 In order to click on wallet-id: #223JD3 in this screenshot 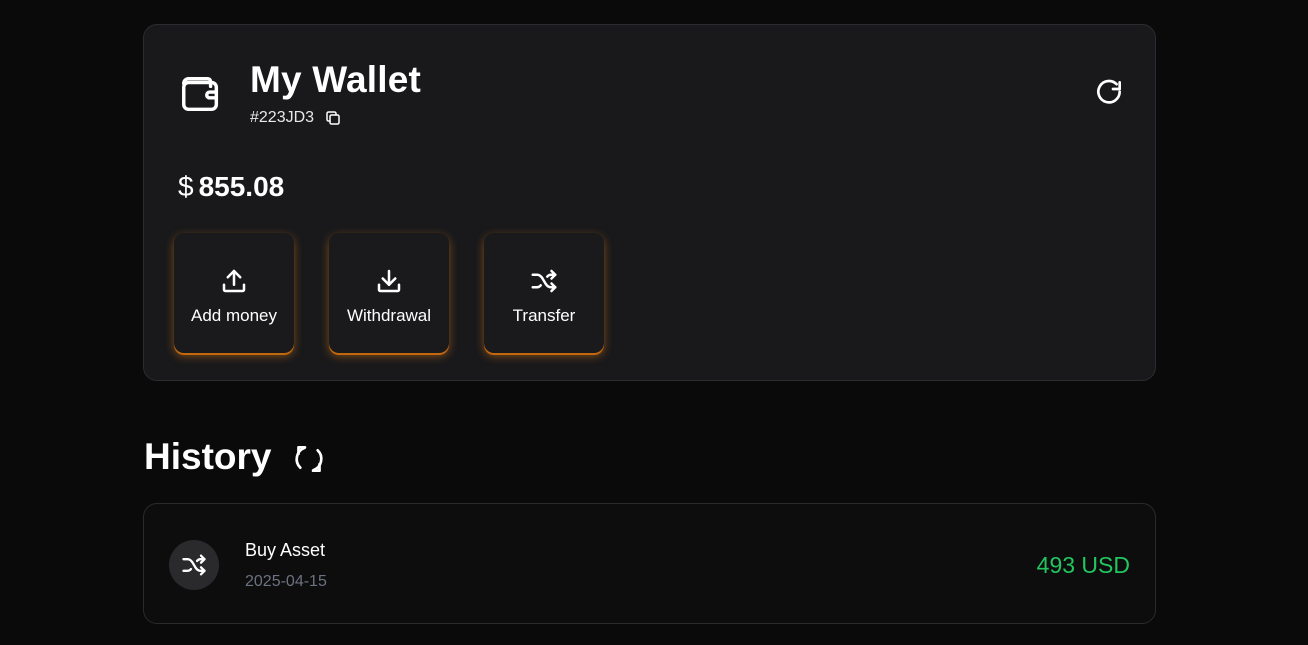, I will do `click(282, 117)`.